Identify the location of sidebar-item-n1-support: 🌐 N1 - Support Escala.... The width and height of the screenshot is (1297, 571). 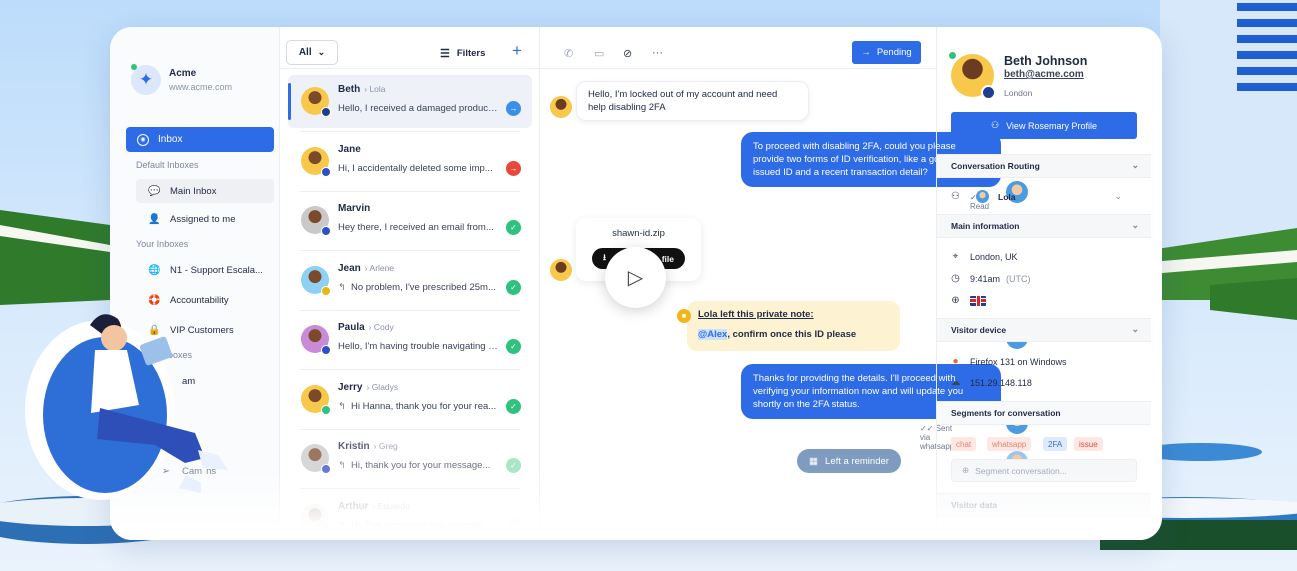
(205, 270).